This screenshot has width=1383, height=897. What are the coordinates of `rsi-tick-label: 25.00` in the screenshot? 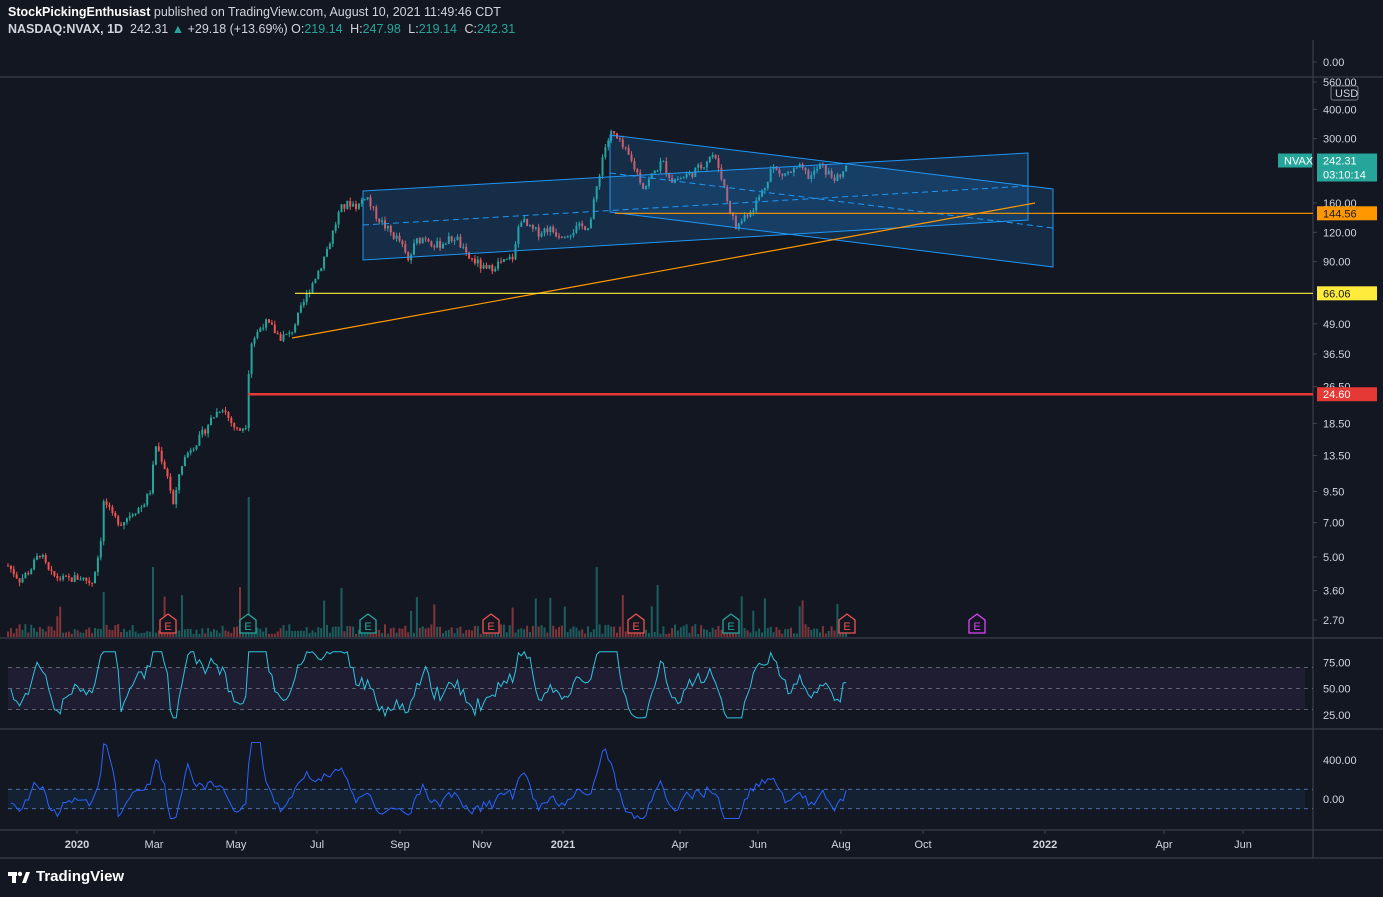 It's located at (1337, 716).